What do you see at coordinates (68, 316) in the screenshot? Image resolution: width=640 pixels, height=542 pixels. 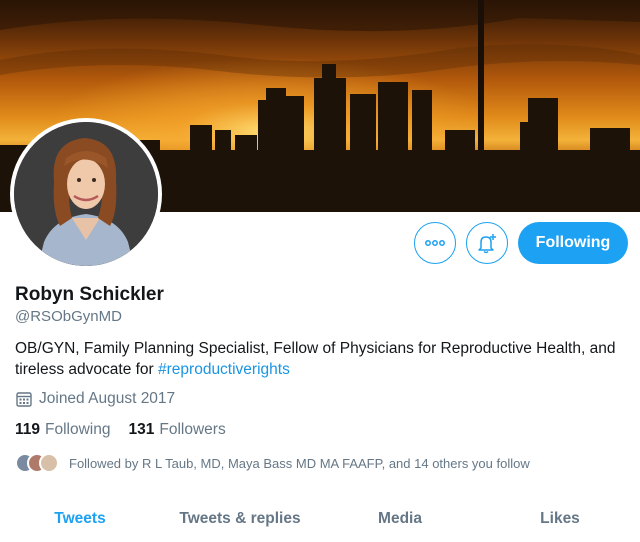 I see `profile-handle: @RSObGynMD` at bounding box center [68, 316].